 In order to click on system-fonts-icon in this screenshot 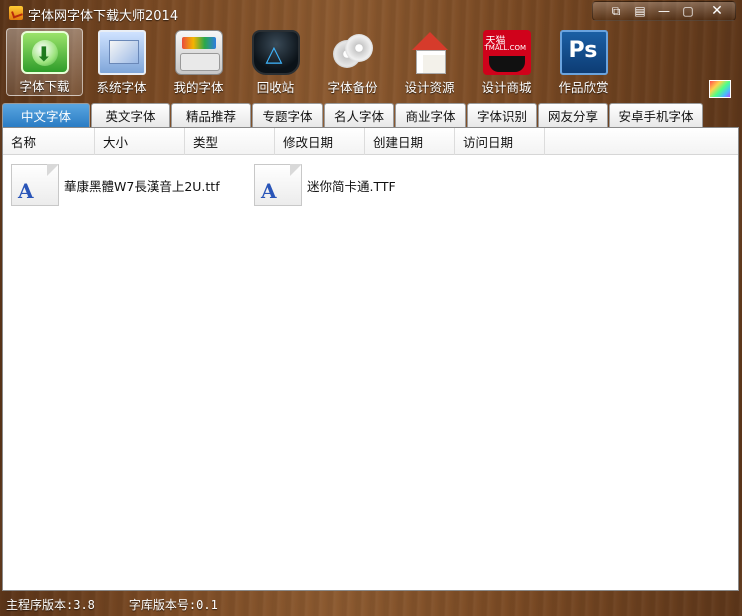, I will do `click(121, 52)`.